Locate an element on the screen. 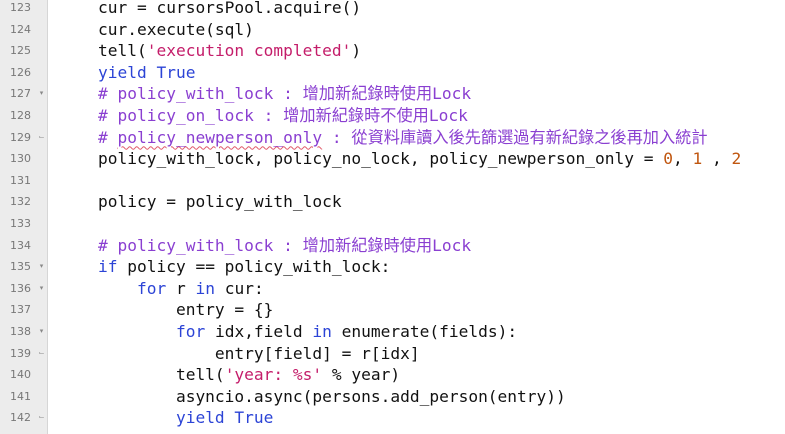  line-number: 124 is located at coordinates (20, 29).